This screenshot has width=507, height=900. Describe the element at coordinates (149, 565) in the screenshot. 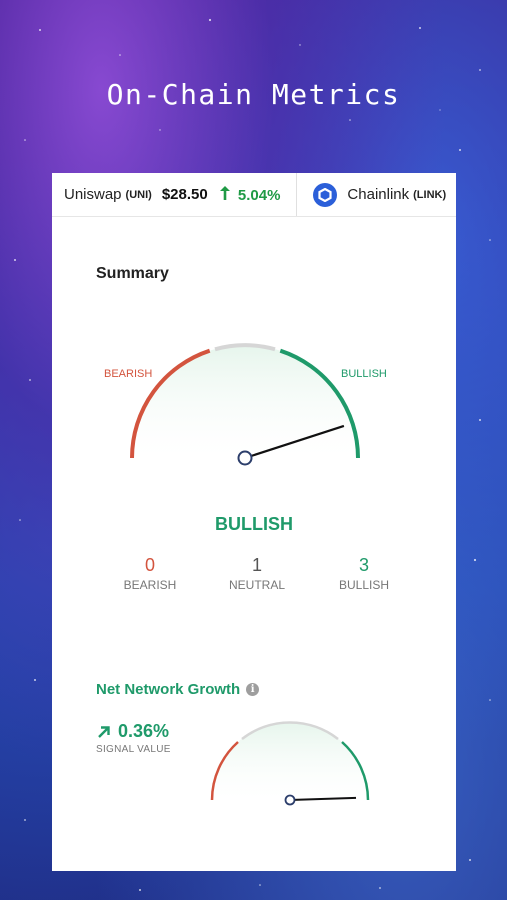

I see `bearish-count-value: 0` at that location.